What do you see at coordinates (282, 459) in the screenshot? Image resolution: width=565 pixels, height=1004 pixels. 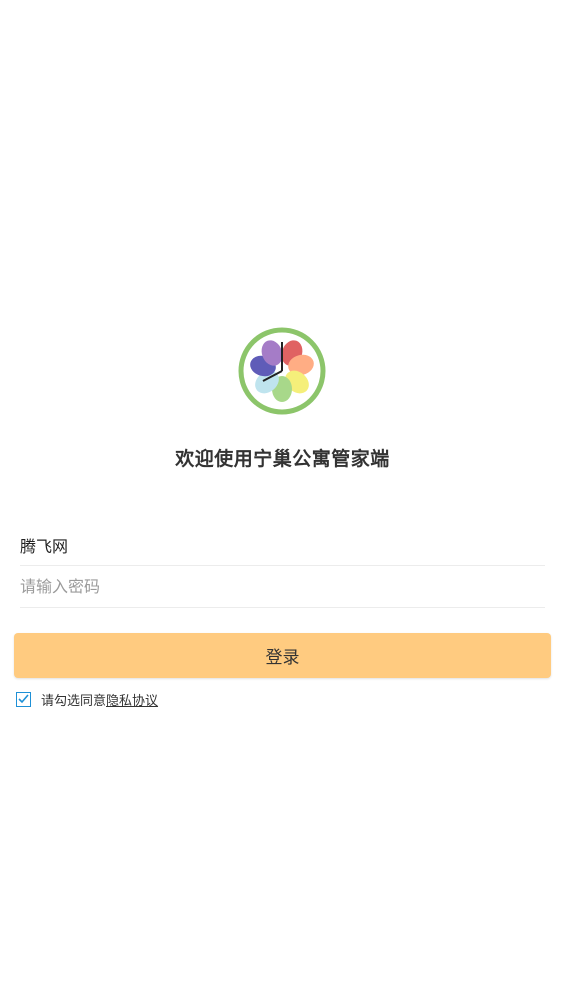 I see `welcome-title: 欢迎使用宁巢公寓管家端` at bounding box center [282, 459].